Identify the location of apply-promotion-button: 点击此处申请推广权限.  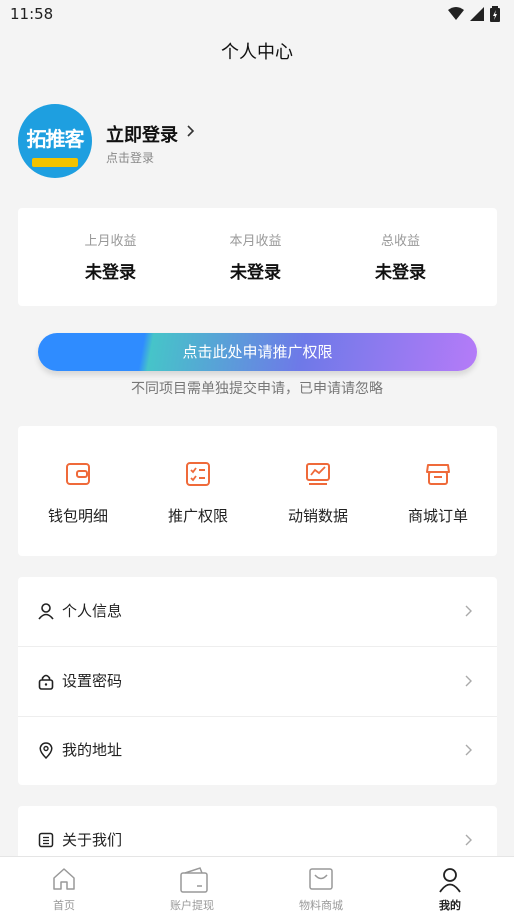
(257, 352).